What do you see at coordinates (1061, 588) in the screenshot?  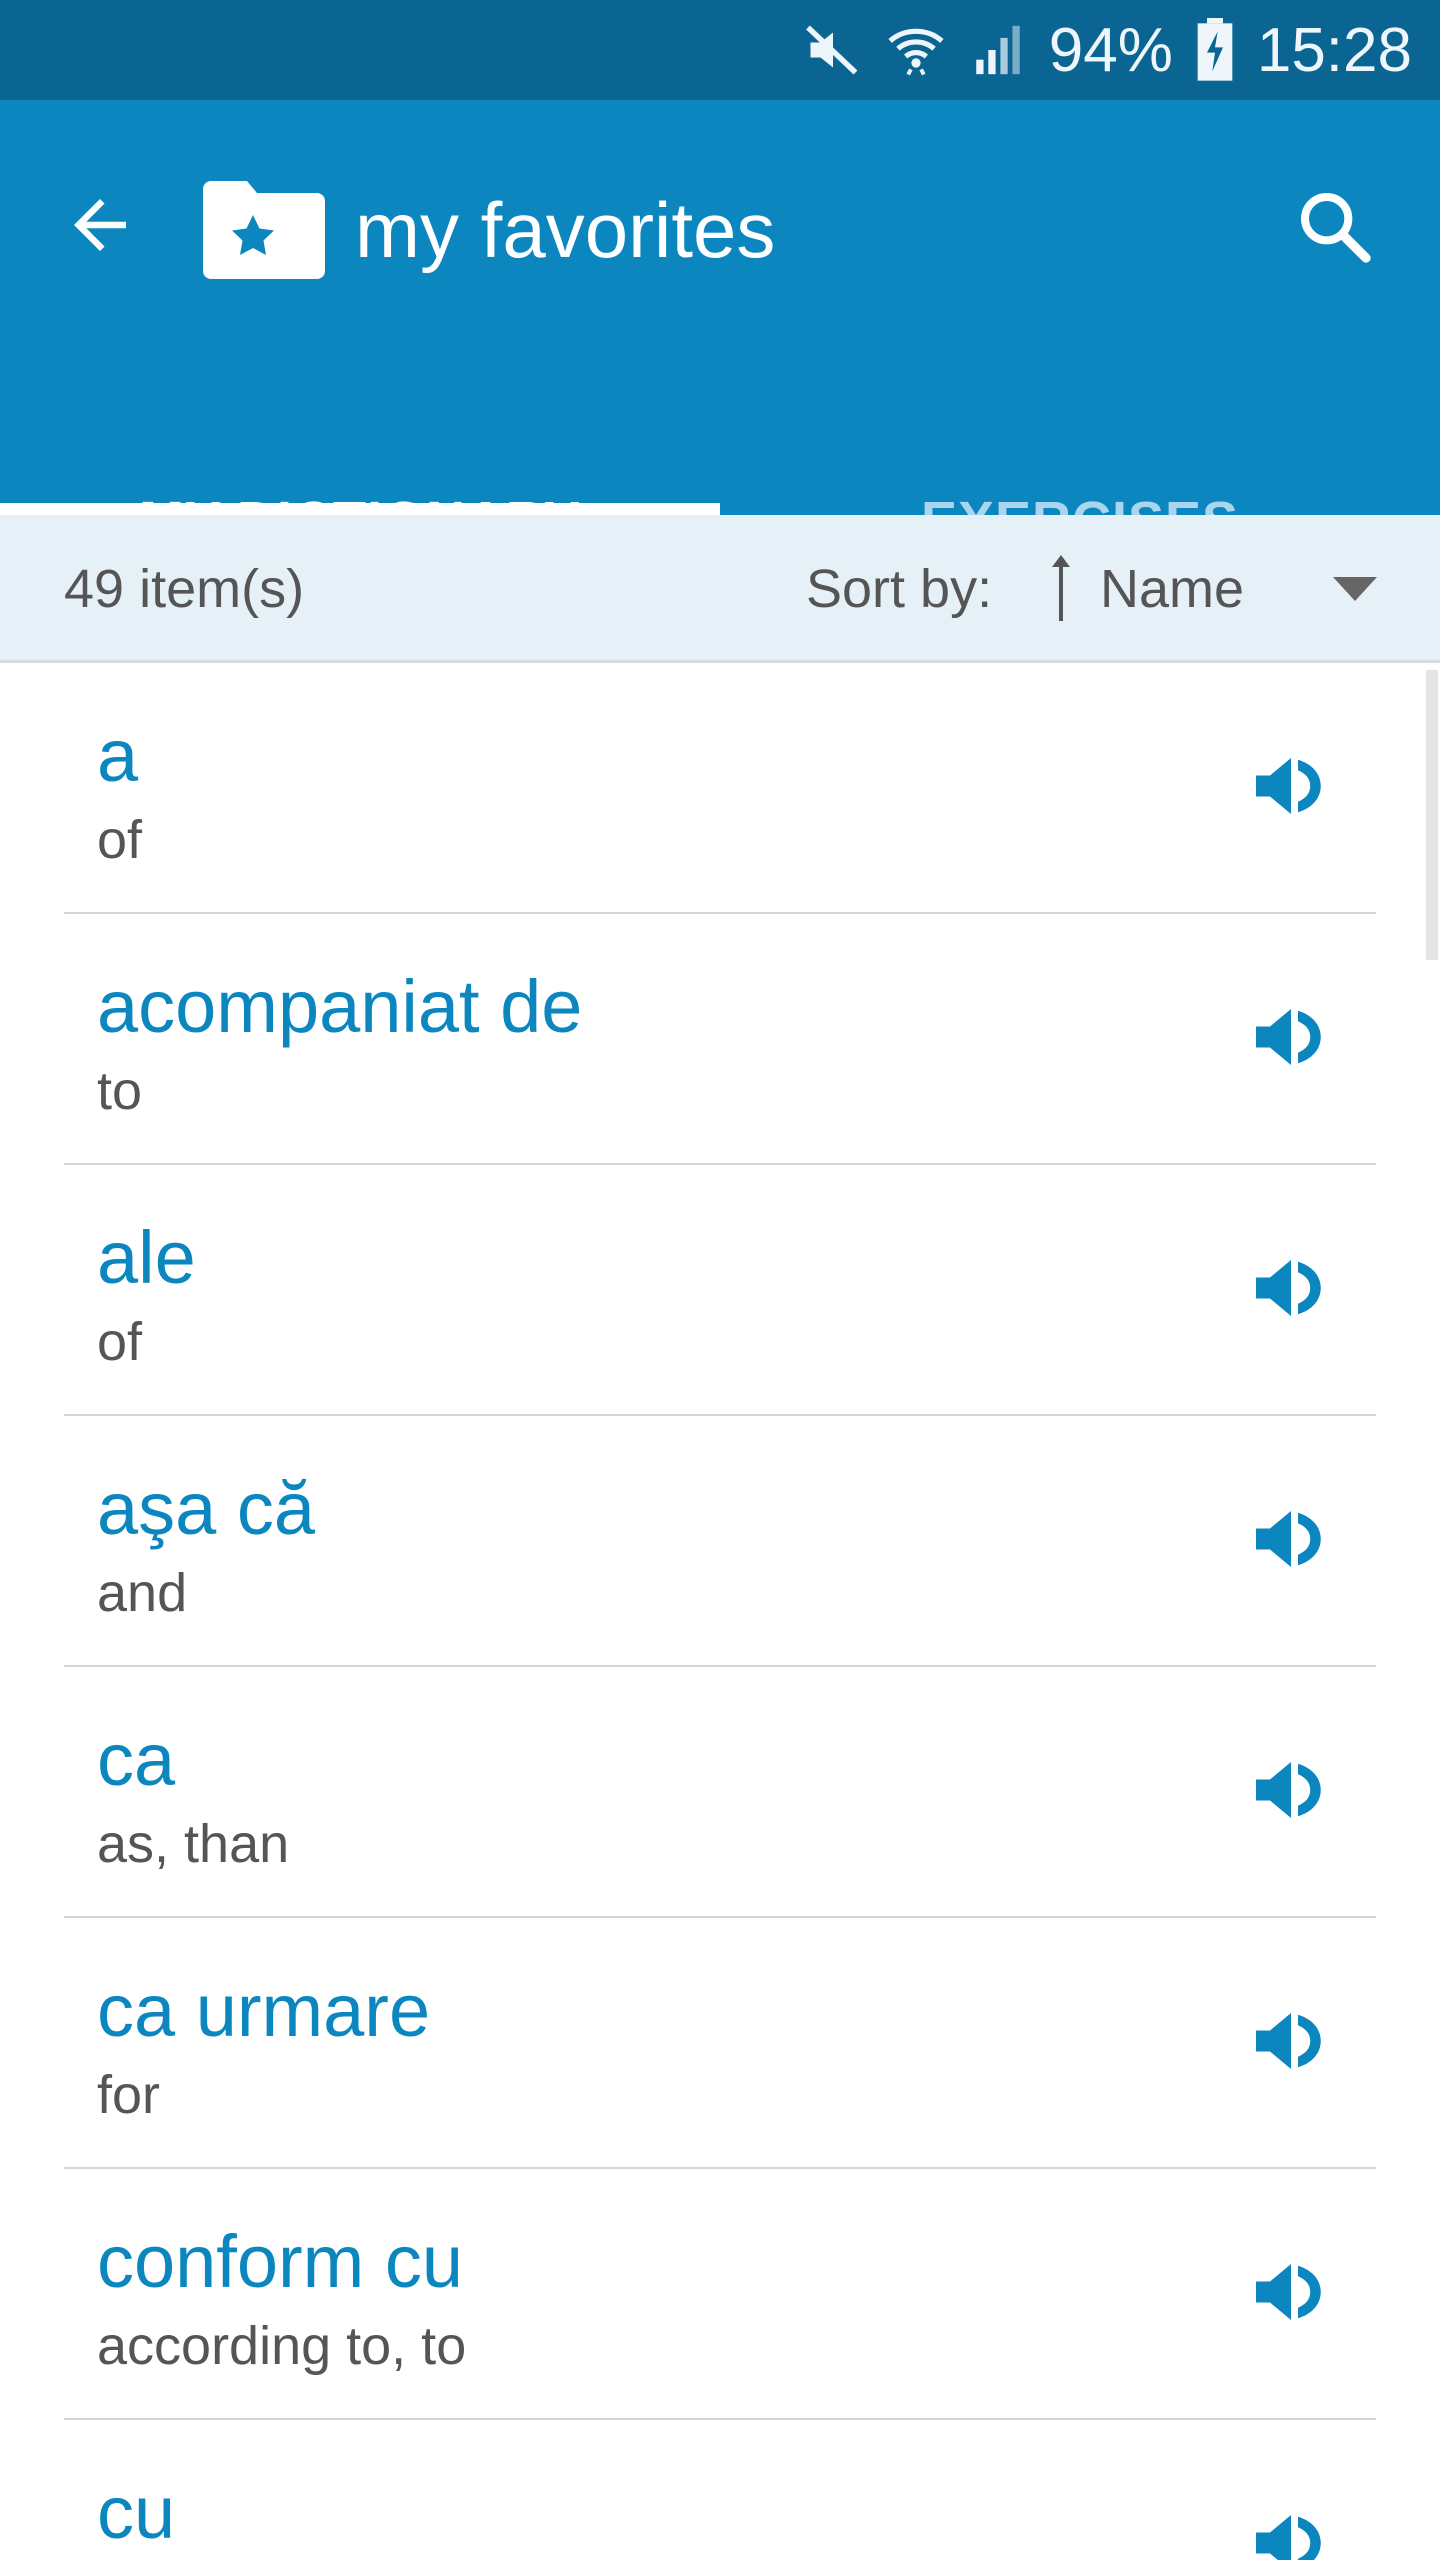 I see `sort-ascending-icon` at bounding box center [1061, 588].